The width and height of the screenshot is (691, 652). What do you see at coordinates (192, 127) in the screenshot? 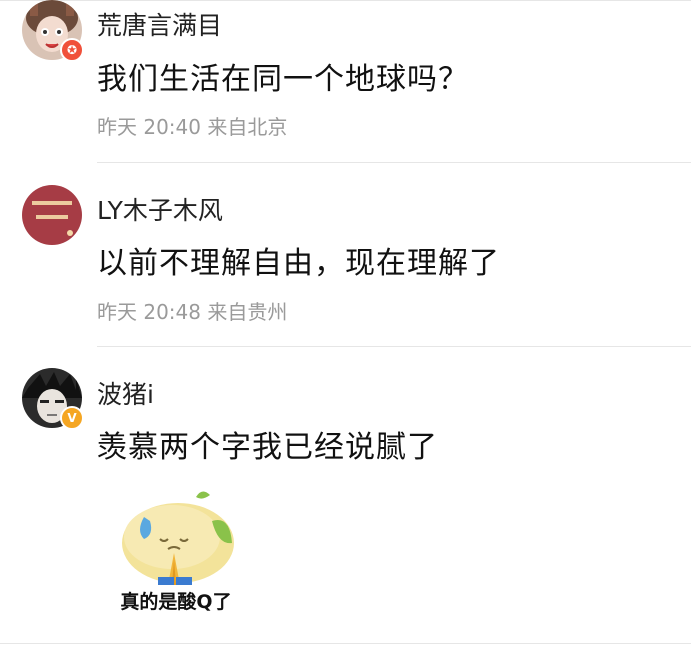
I see `comment-meta: 昨天 20:40 来自北京` at bounding box center [192, 127].